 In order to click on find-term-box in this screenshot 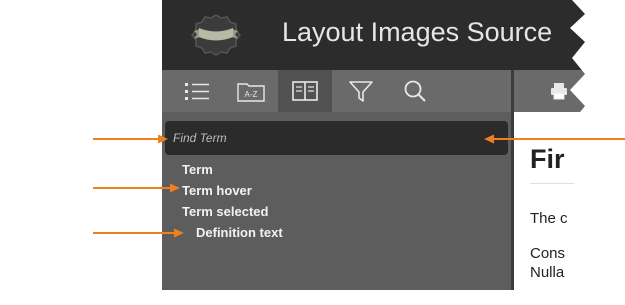, I will do `click(336, 138)`.